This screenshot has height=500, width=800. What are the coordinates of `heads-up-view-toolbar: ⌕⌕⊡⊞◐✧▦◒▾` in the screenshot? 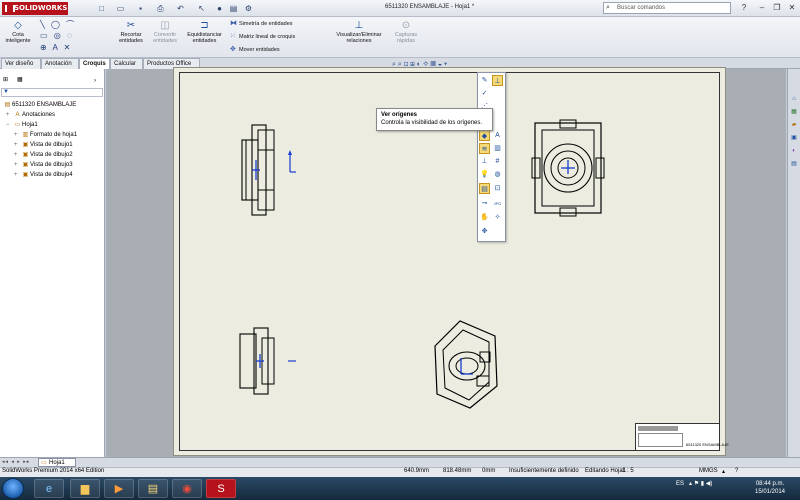 It's located at (451, 66).